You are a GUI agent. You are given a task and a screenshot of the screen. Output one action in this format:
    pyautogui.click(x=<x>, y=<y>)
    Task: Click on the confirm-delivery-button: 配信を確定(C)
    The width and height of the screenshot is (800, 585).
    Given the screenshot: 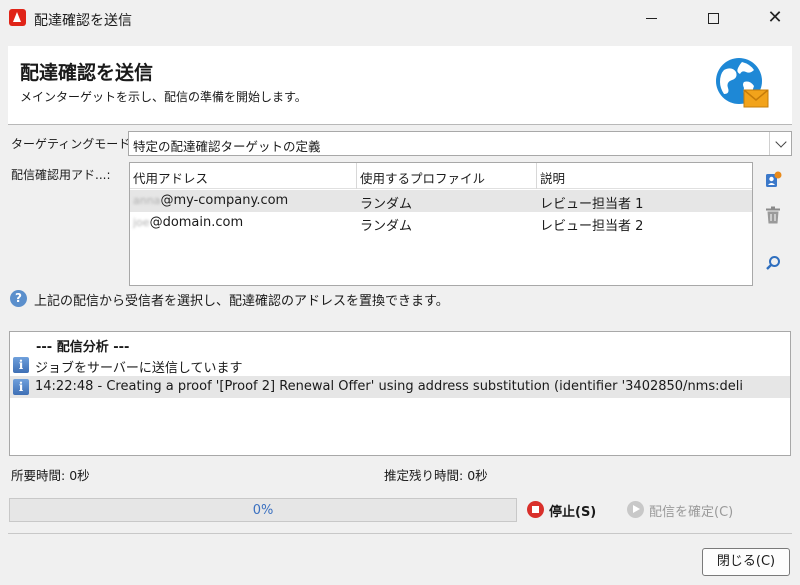 What is the action you would take?
    pyautogui.click(x=691, y=512)
    